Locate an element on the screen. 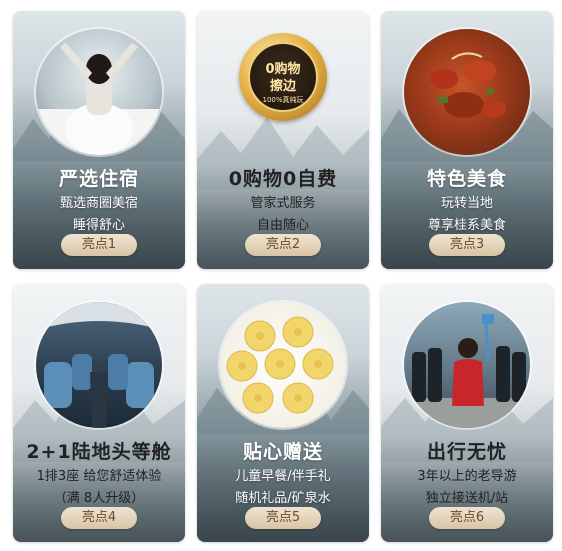  card-subtitle-line-1: 管家式服务 is located at coordinates (283, 203).